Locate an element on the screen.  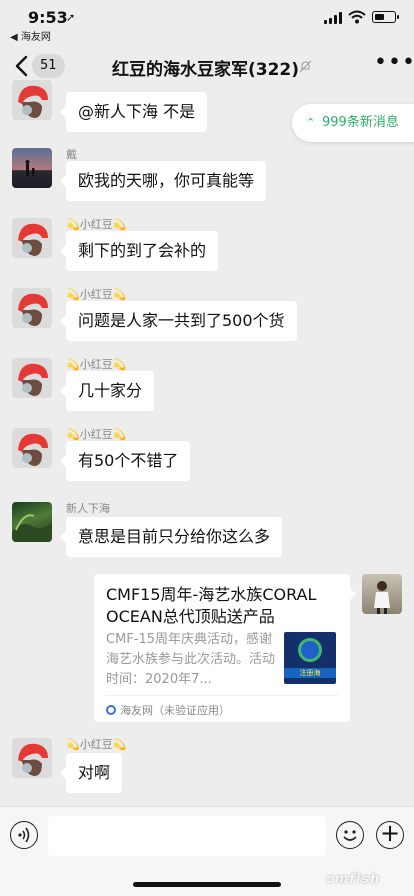
message-text: 问题是人家一共到了500个货 is located at coordinates (181, 320).